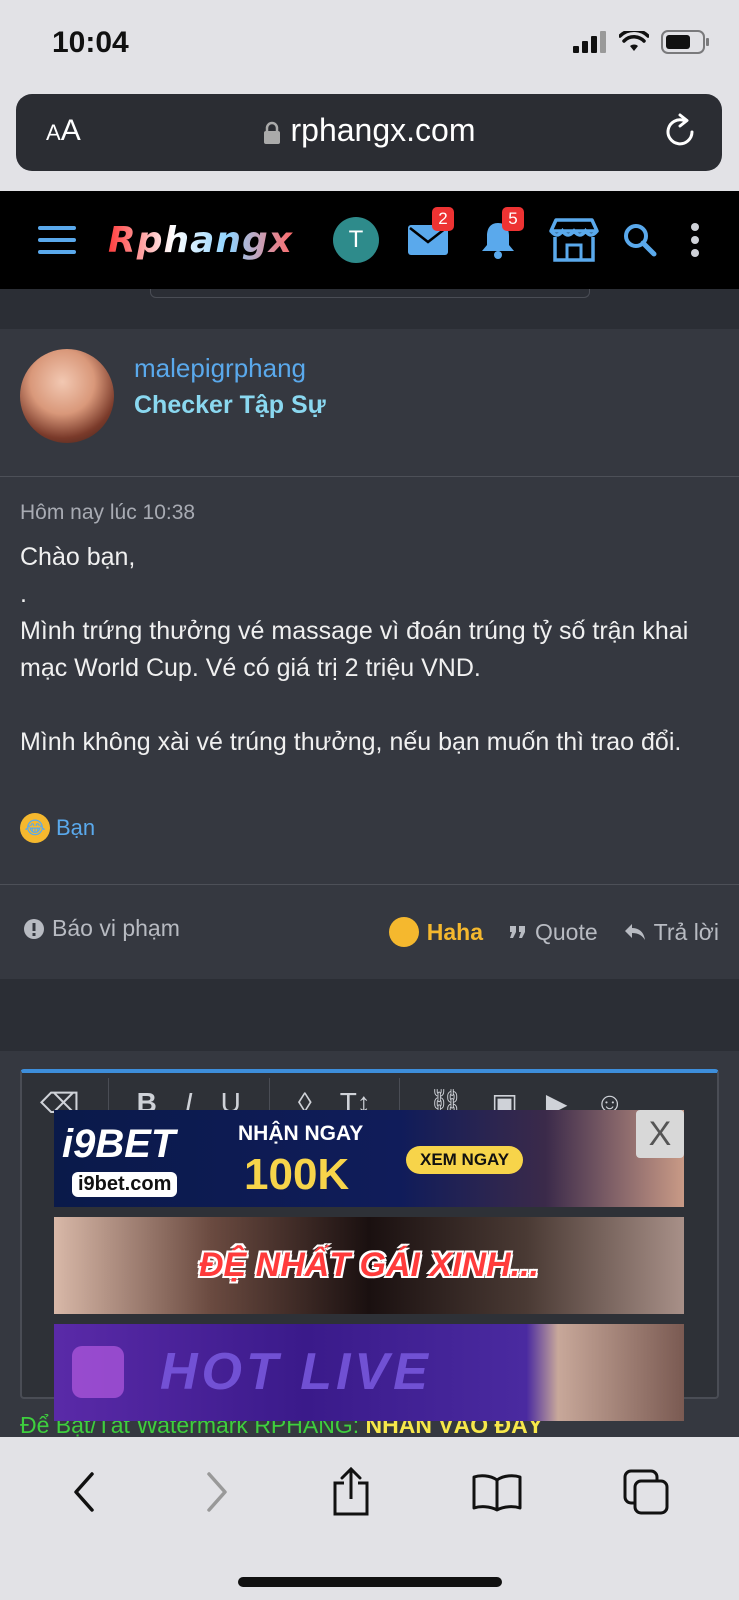 This screenshot has height=1600, width=739. Describe the element at coordinates (297, 1174) in the screenshot. I see `ad-amount: 100K` at that location.